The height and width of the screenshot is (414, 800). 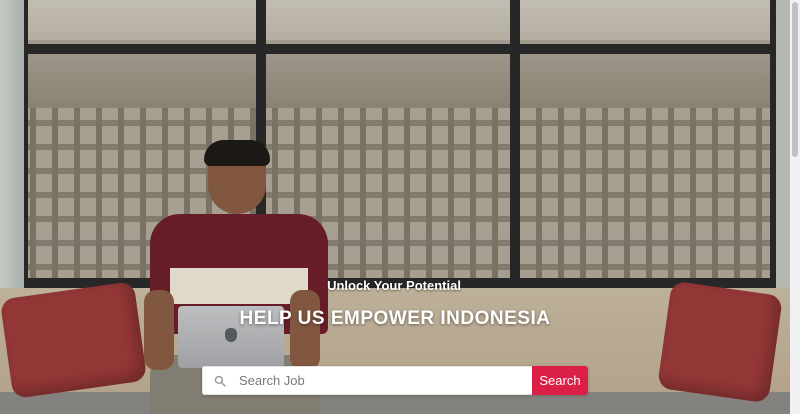 I want to click on hero-tagline: Unlock Your Potential, so click(x=395, y=285).